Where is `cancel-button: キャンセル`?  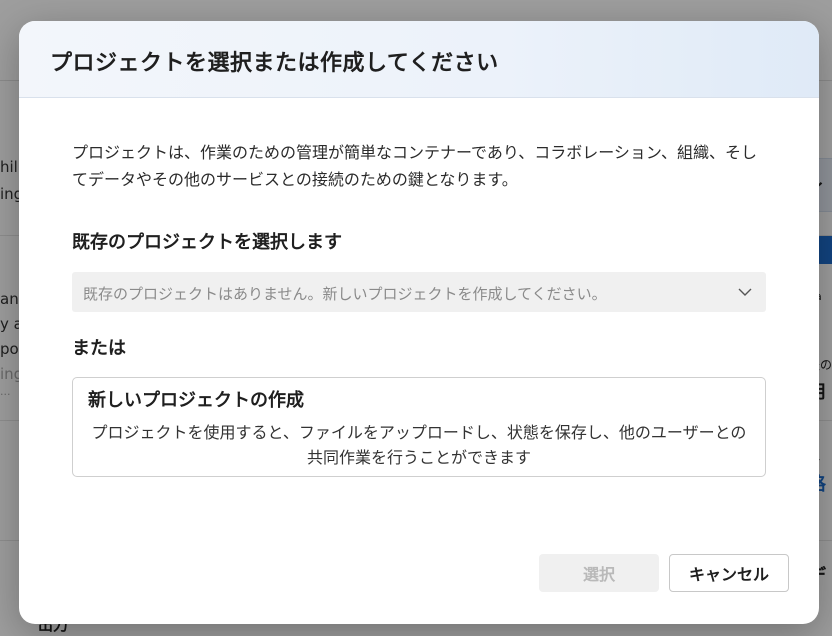 cancel-button: キャンセル is located at coordinates (729, 573).